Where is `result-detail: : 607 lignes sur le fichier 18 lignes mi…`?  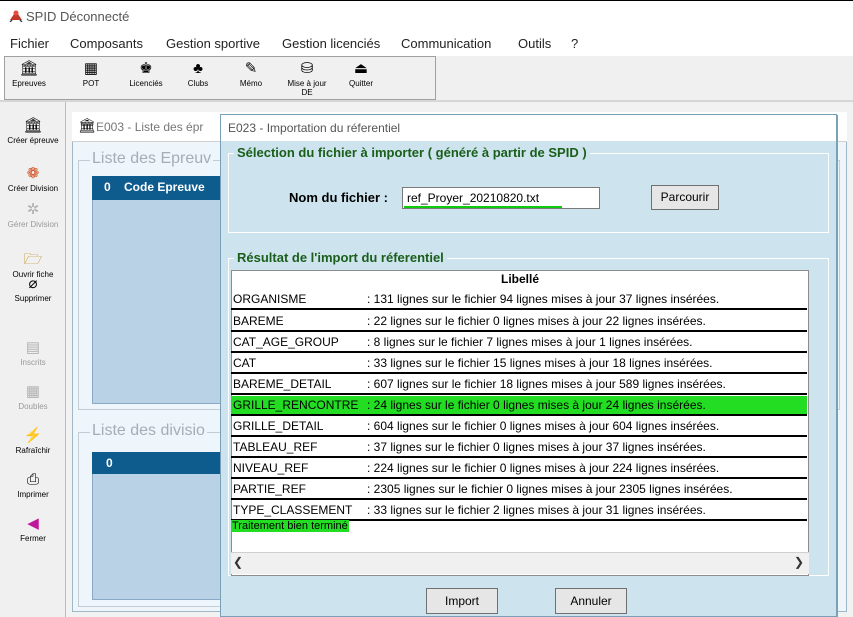 result-detail: : 607 lignes sur le fichier 18 lignes mi… is located at coordinates (546, 384).